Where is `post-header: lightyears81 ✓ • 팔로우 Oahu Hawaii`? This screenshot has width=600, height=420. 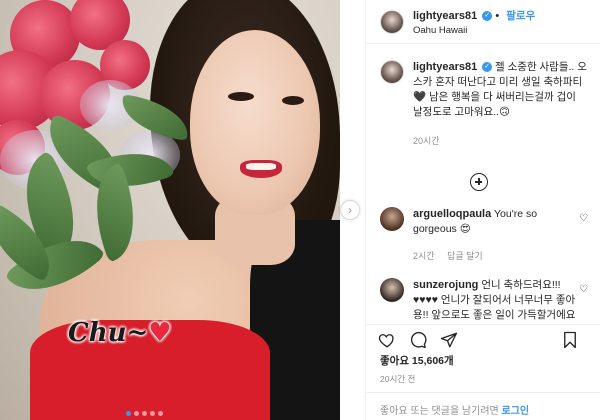 post-header: lightyears81 ✓ • 팔로우 Oahu Hawaii is located at coordinates (483, 22).